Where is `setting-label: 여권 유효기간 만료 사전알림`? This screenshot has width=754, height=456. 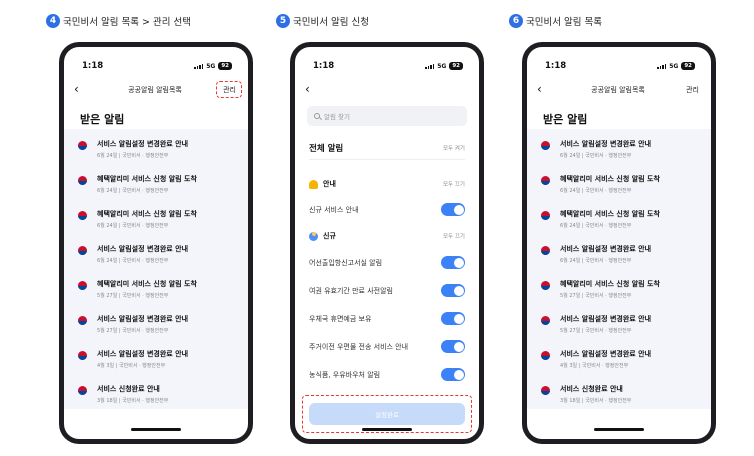 setting-label: 여권 유효기간 만료 사전알림 is located at coordinates (351, 290).